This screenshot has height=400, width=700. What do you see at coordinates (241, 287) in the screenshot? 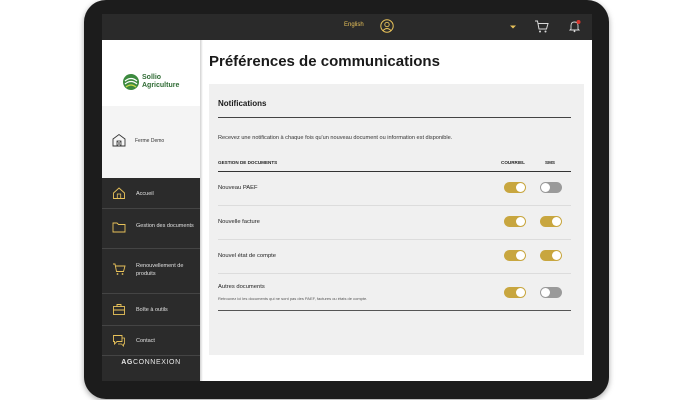
I see `row-label: Autres documents` at bounding box center [241, 287].